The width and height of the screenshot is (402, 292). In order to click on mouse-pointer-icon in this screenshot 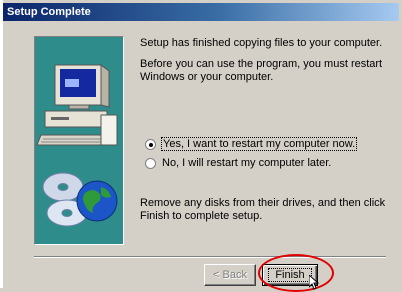, I will do `click(314, 282)`.